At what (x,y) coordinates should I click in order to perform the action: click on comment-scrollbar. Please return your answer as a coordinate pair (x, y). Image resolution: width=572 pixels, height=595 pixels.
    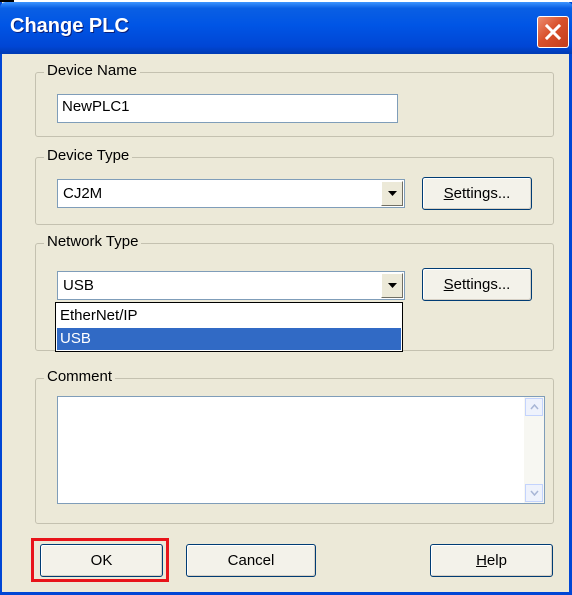
    Looking at the image, I should click on (534, 450).